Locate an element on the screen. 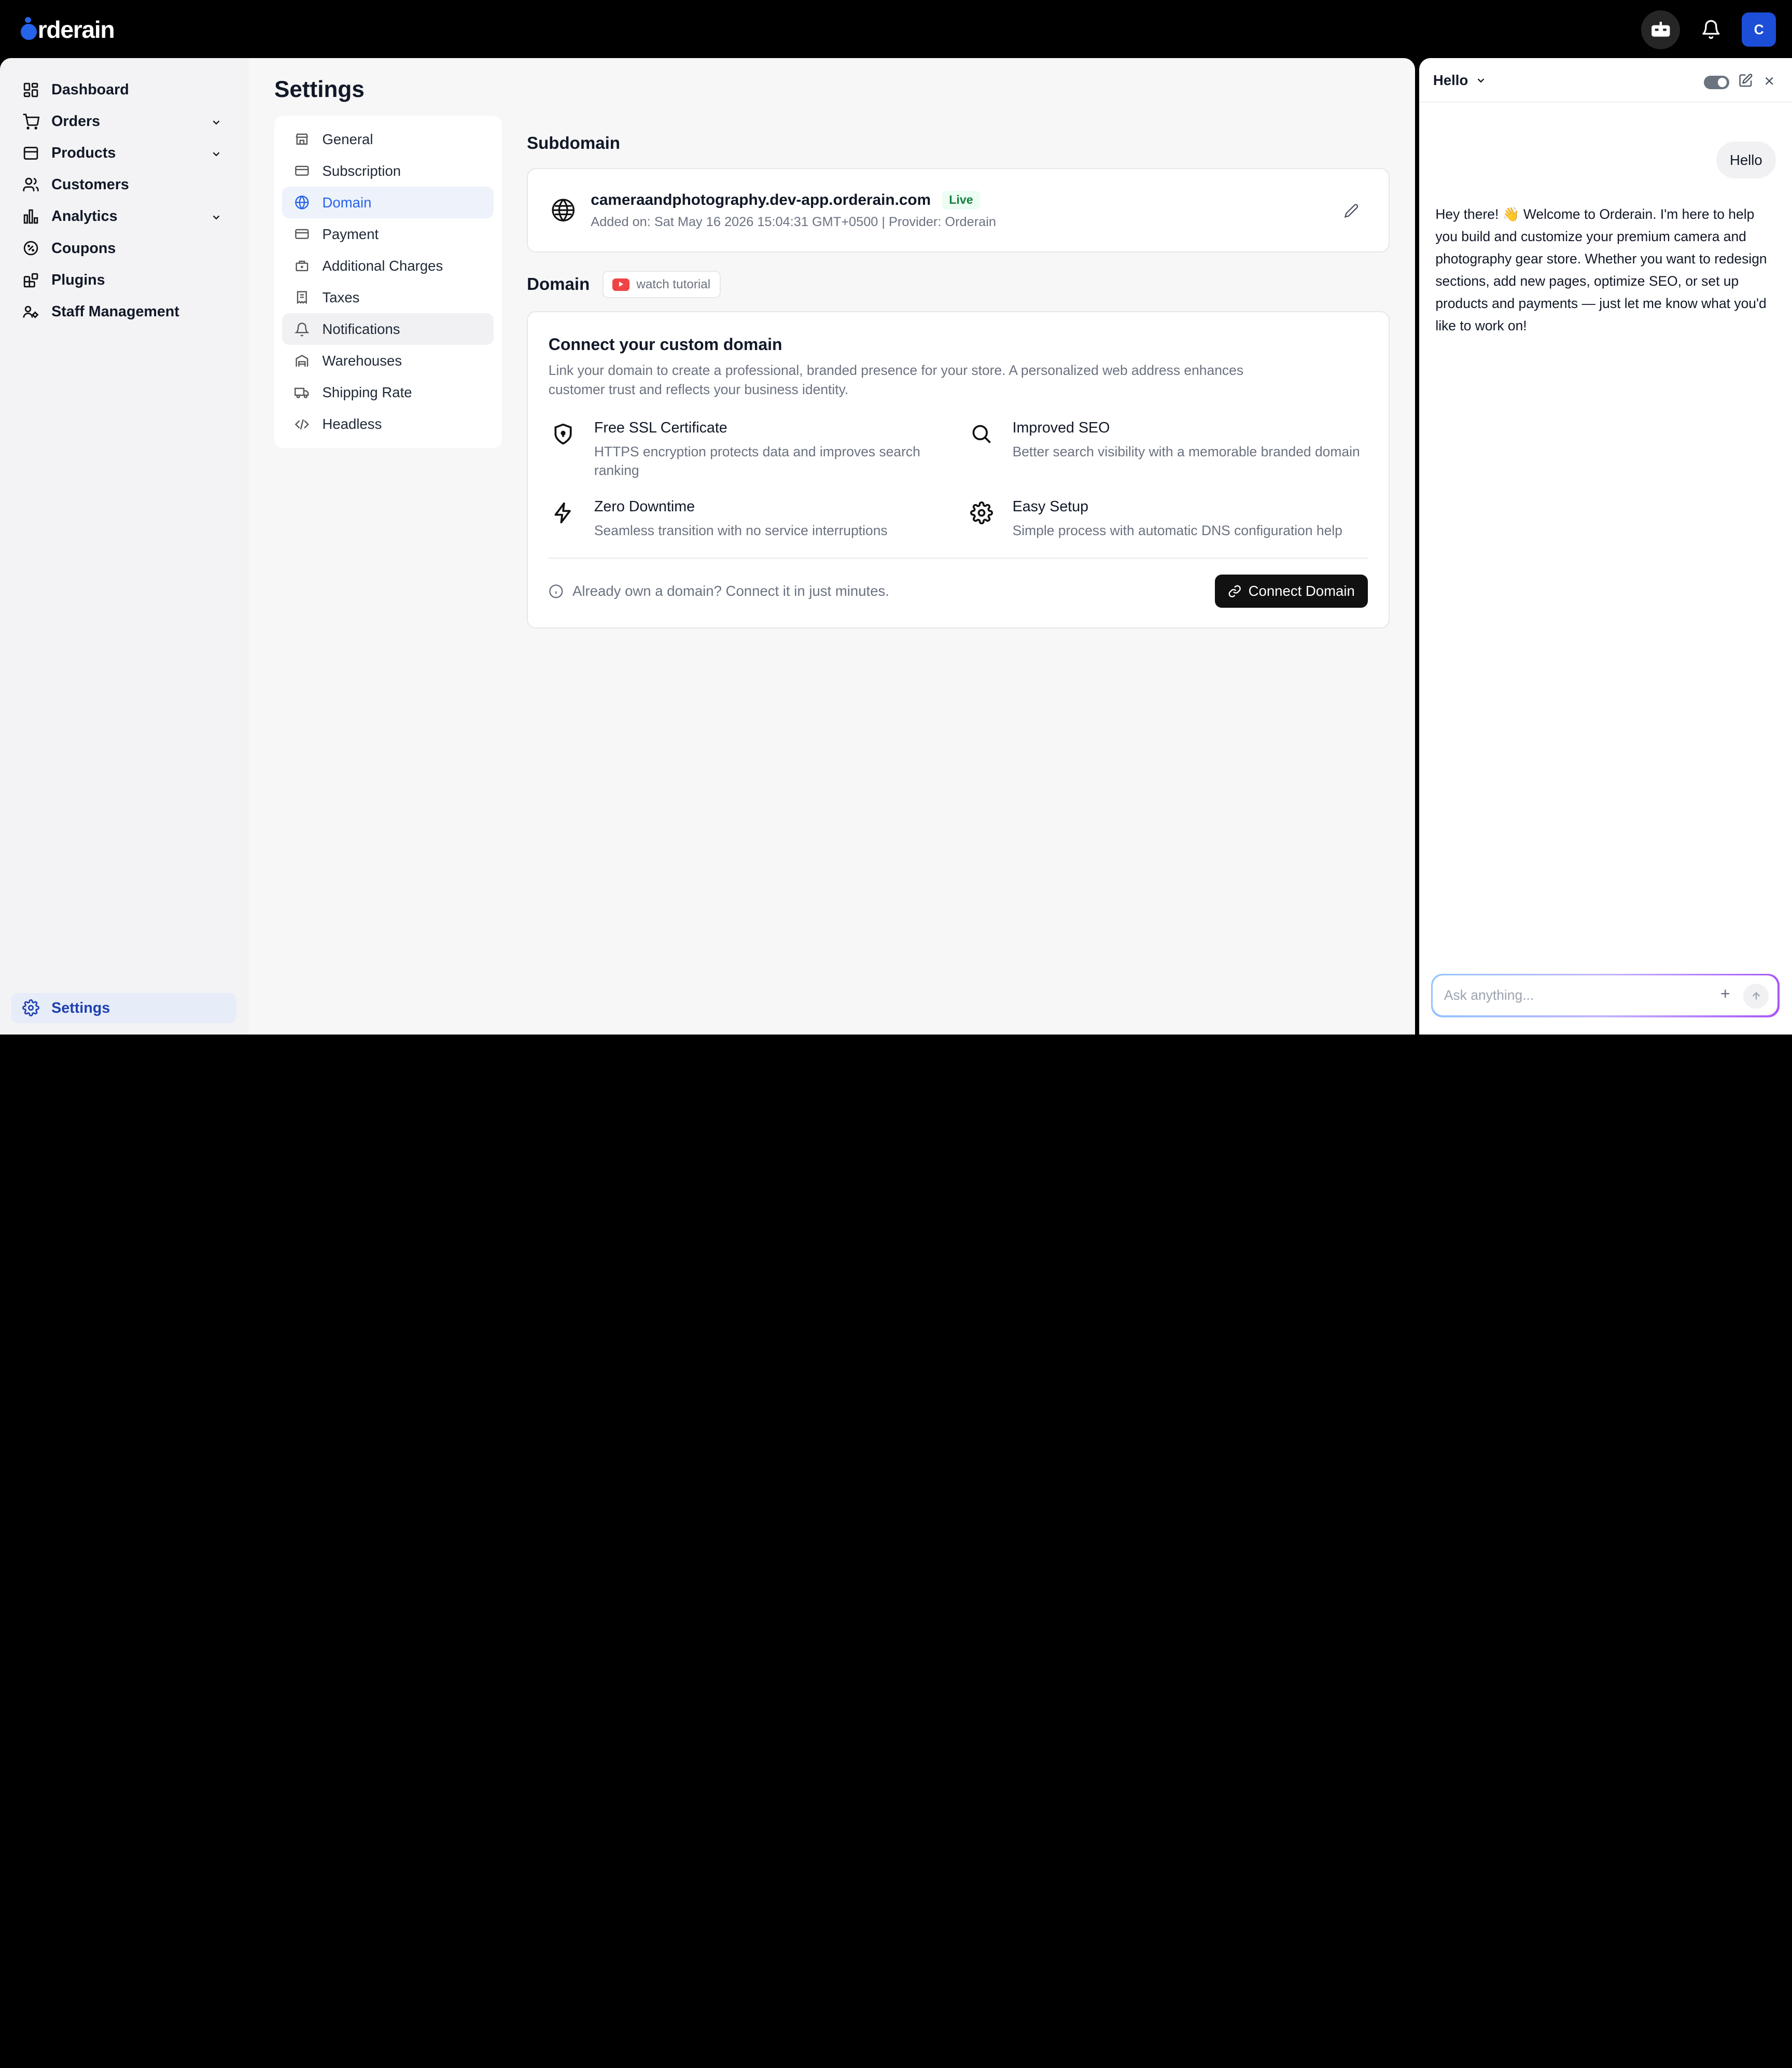  sidebar-item-label: Dashboard is located at coordinates (90, 90).